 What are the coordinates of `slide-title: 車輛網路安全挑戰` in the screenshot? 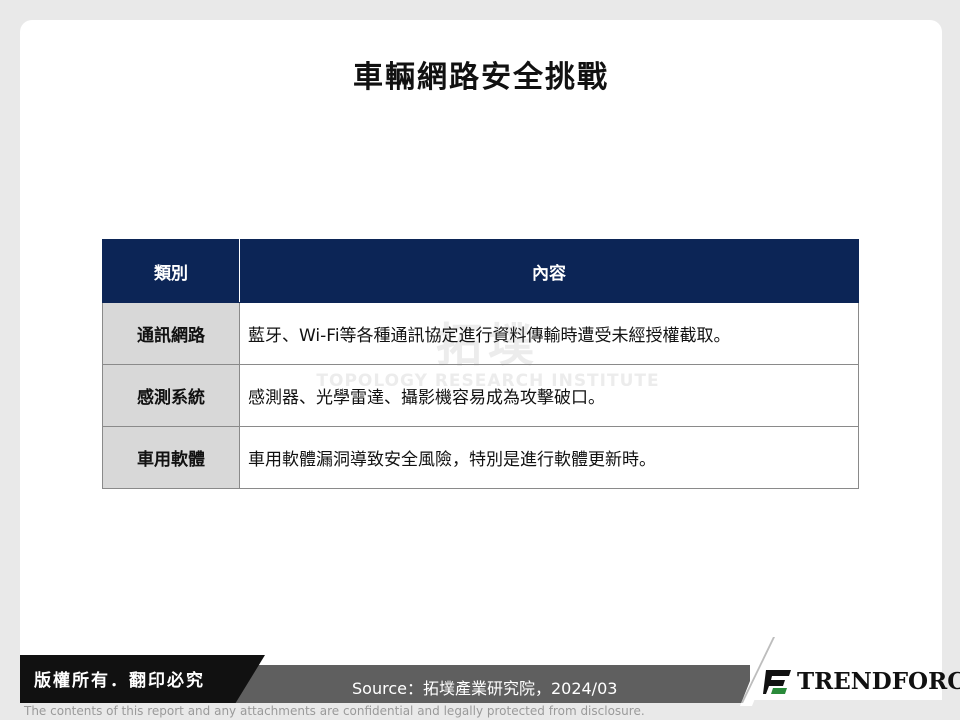 It's located at (481, 77).